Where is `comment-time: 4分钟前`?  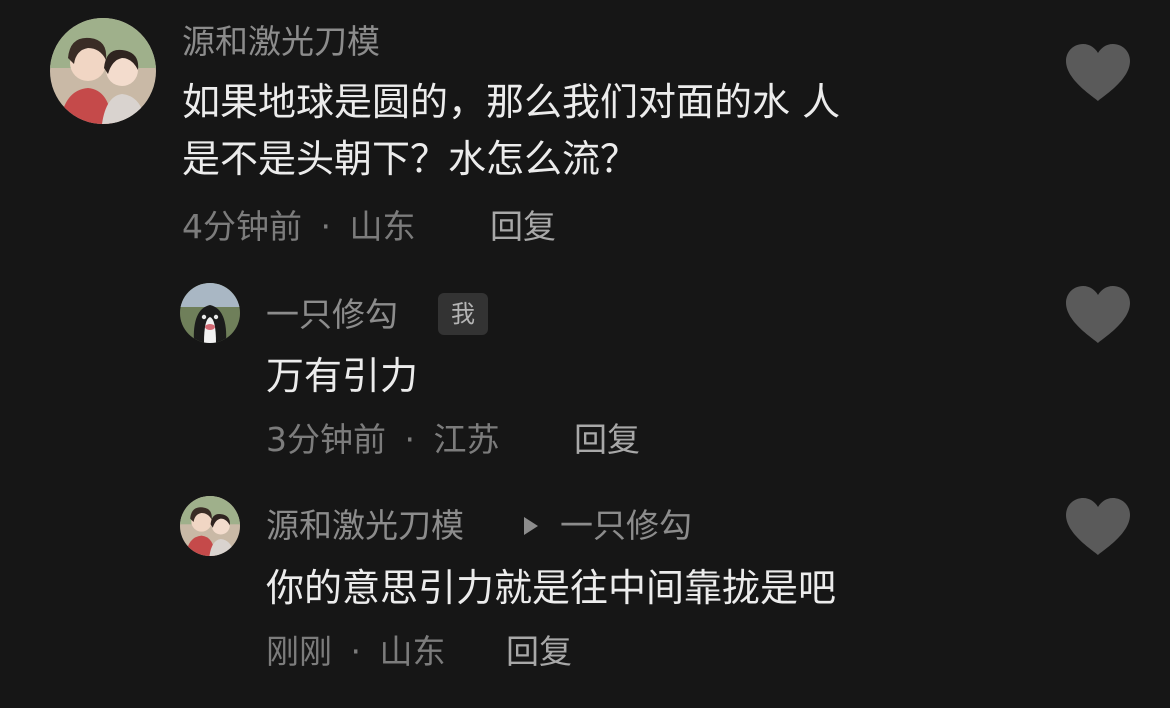 comment-time: 4分钟前 is located at coordinates (242, 226).